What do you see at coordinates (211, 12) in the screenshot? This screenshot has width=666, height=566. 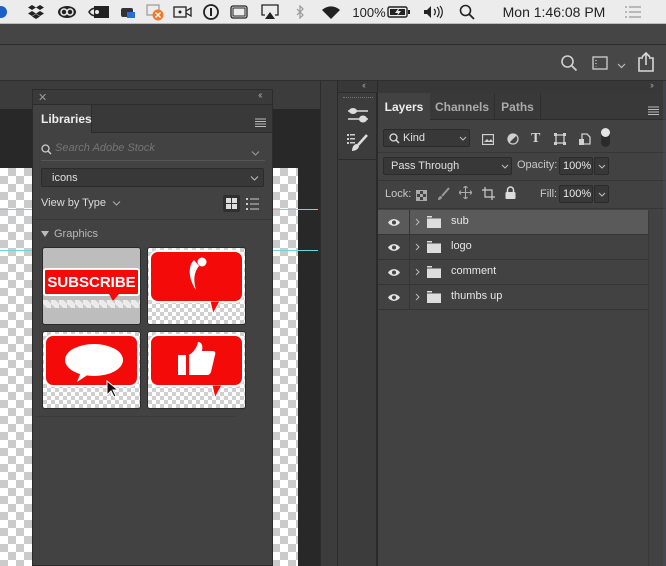 I see `one-password-icon` at bounding box center [211, 12].